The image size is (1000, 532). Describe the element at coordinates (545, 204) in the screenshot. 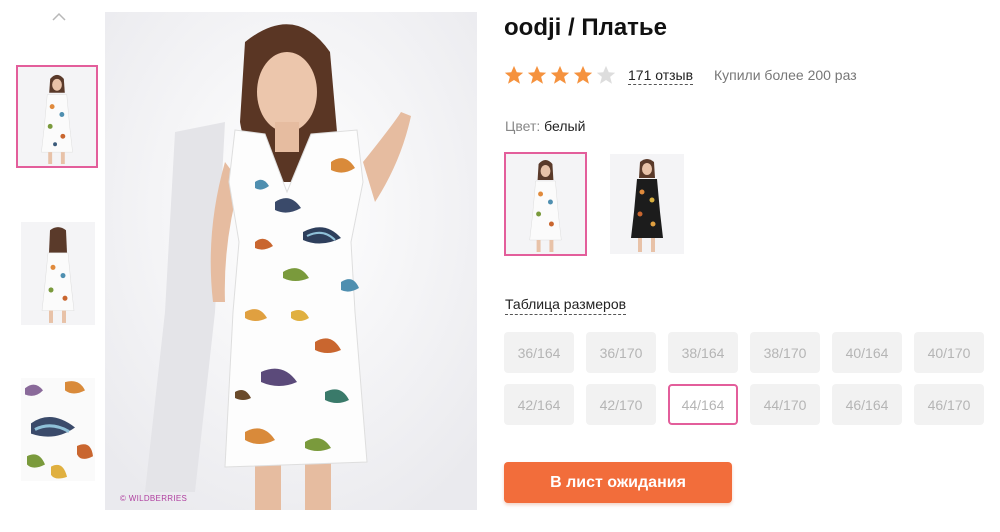

I see `color-swatch-white` at that location.